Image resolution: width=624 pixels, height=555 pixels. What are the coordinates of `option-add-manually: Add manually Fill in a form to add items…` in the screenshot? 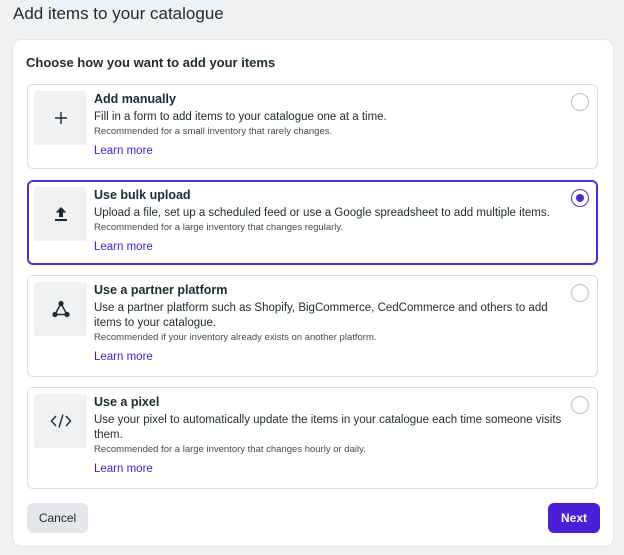 It's located at (312, 126).